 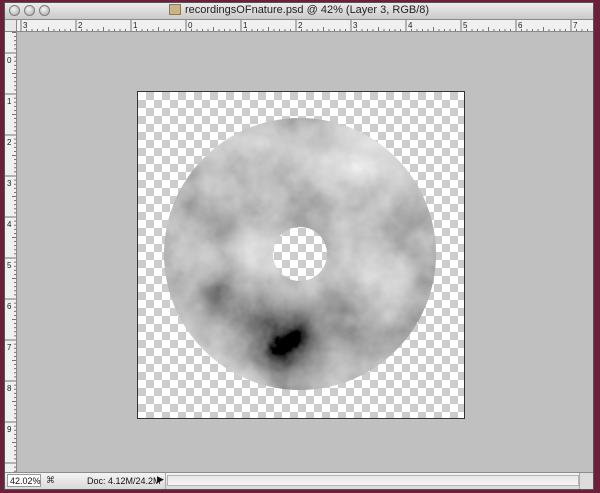 I want to click on status-options-icon: ⌘, so click(x=50, y=480).